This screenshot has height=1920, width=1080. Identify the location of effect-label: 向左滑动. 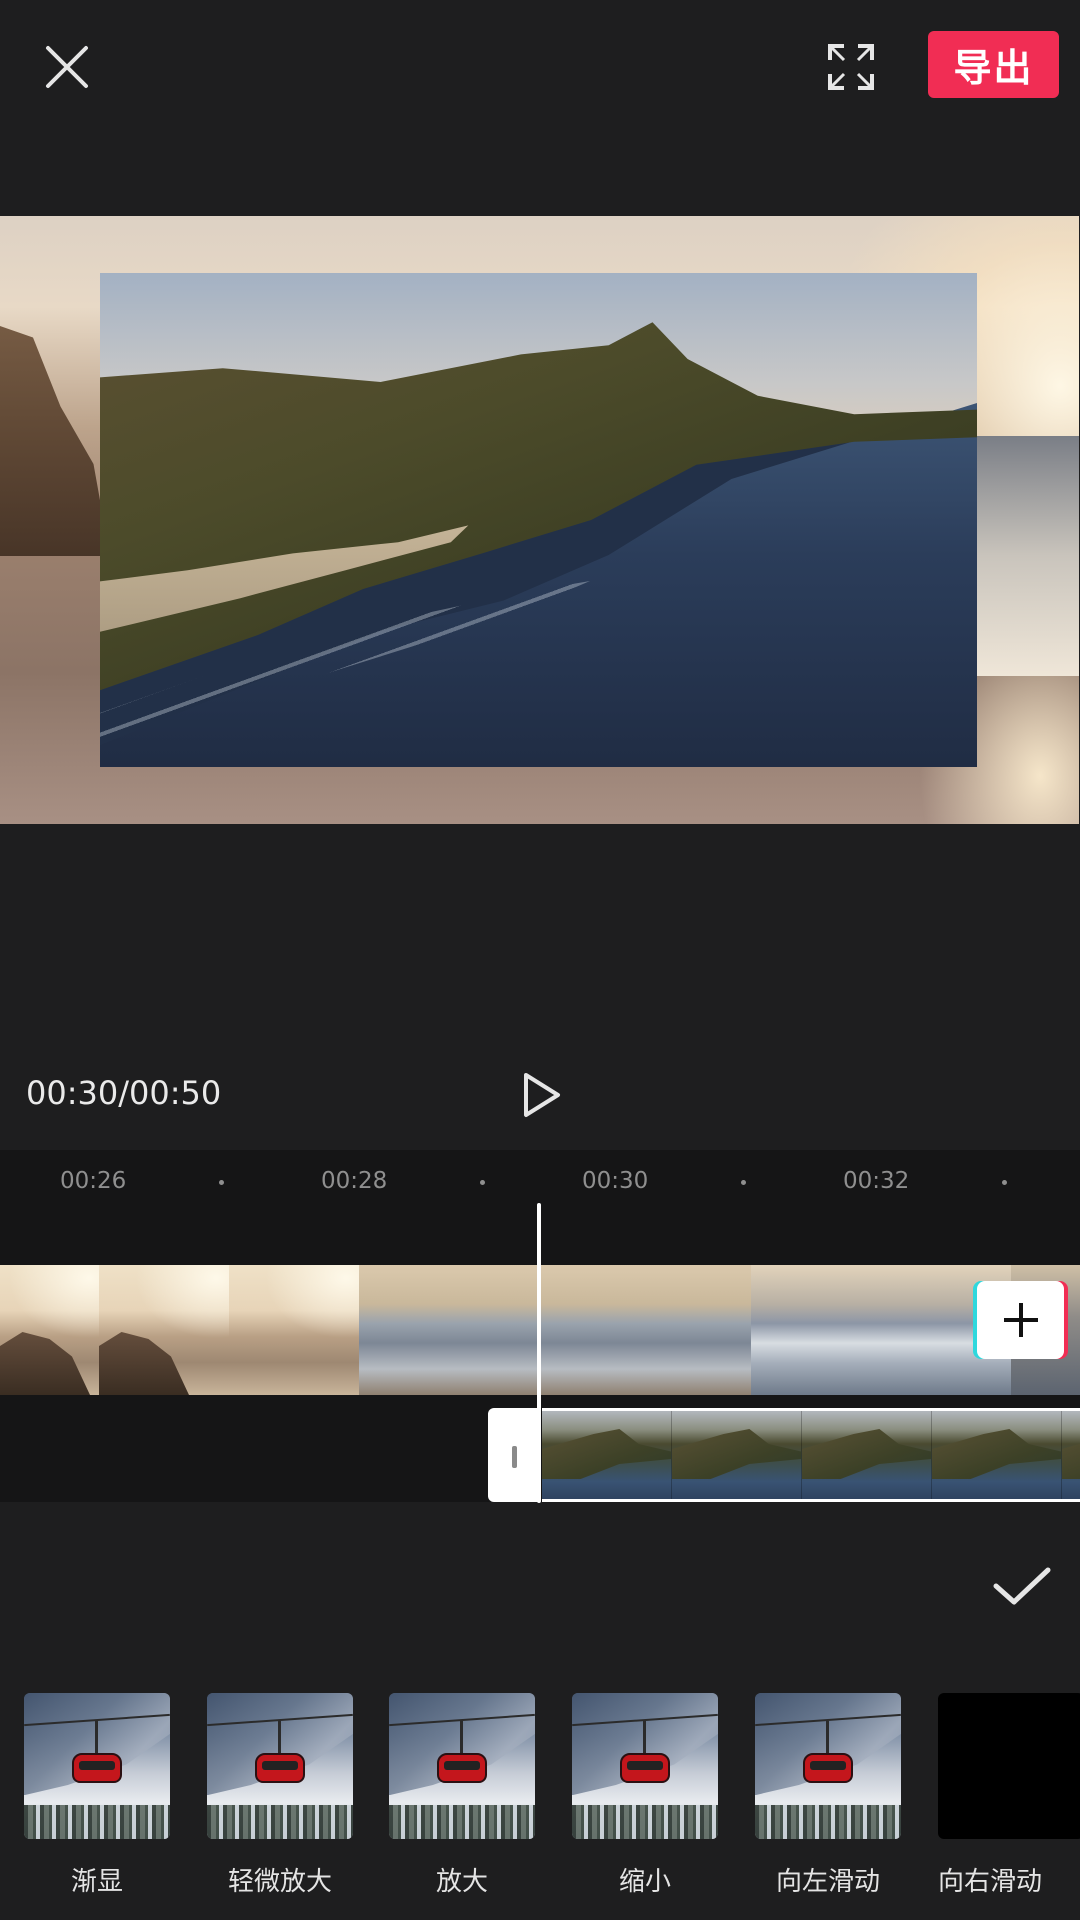
(827, 1882).